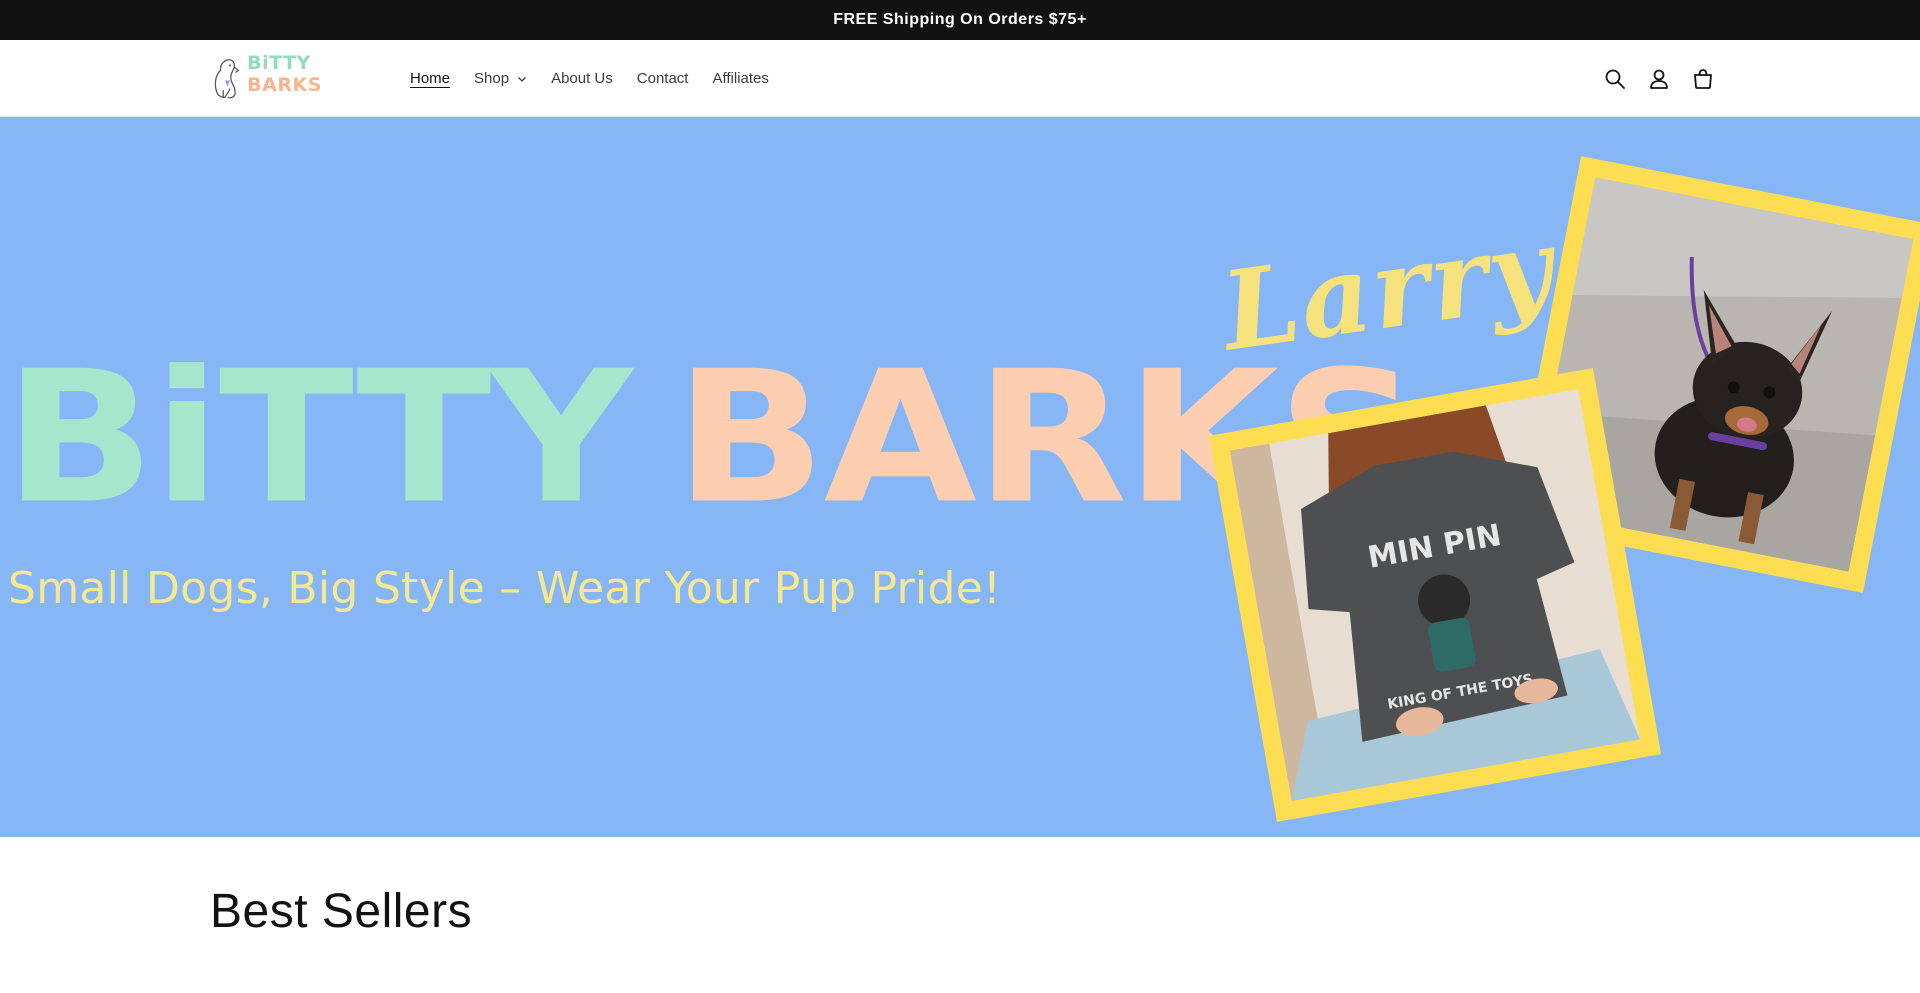 The width and height of the screenshot is (1920, 993). Describe the element at coordinates (711, 437) in the screenshot. I see `hero-brand-title: BiTTY BARKS` at that location.